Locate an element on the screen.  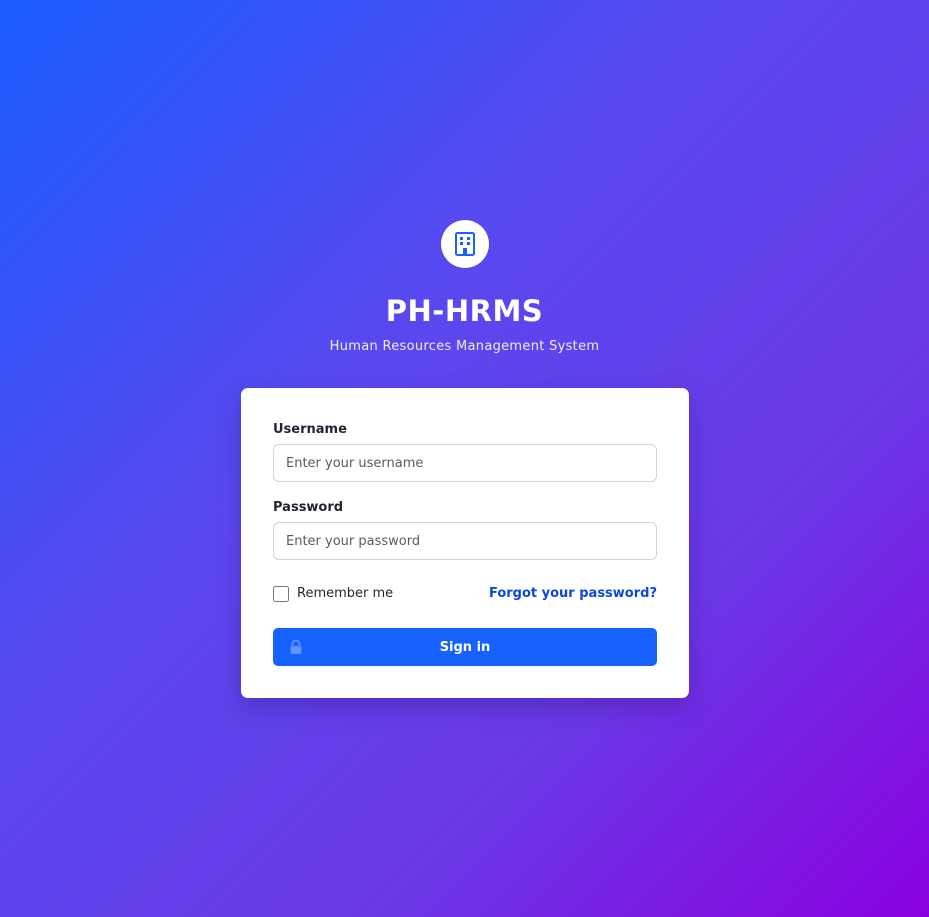
forgot-password-link: Forgot your password? is located at coordinates (573, 594).